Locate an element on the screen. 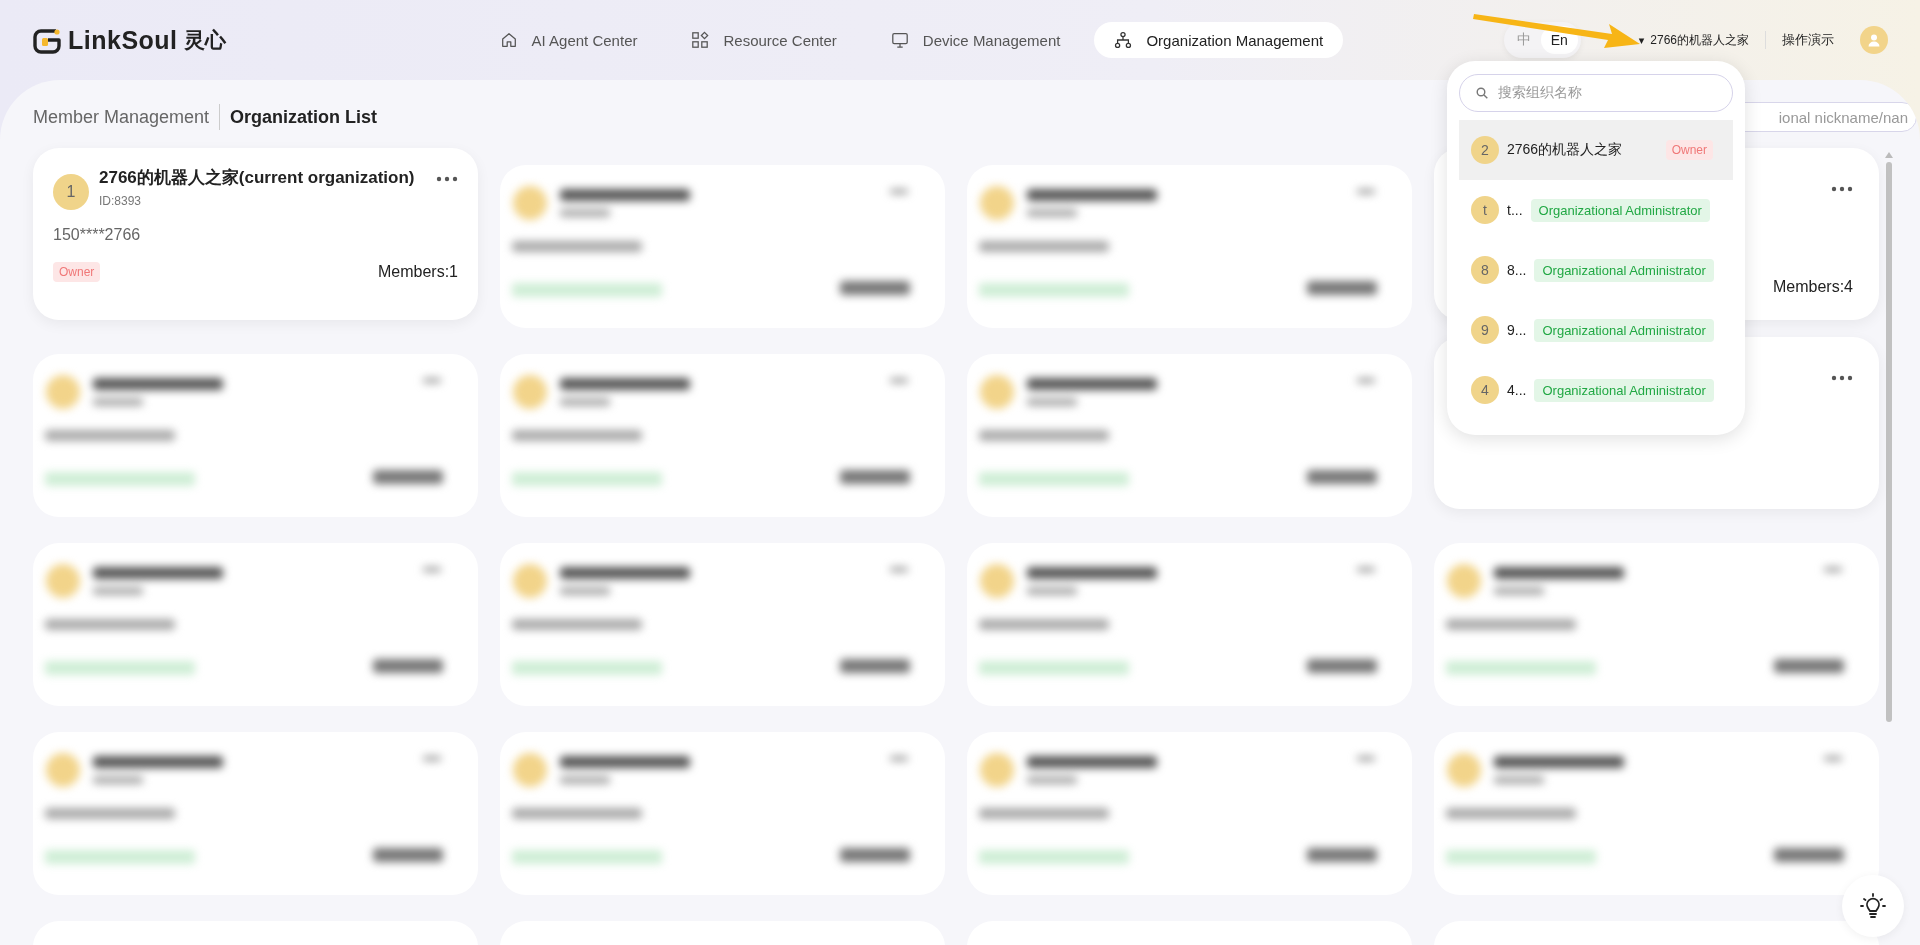  logo-text: 灵心 is located at coordinates (204, 40).